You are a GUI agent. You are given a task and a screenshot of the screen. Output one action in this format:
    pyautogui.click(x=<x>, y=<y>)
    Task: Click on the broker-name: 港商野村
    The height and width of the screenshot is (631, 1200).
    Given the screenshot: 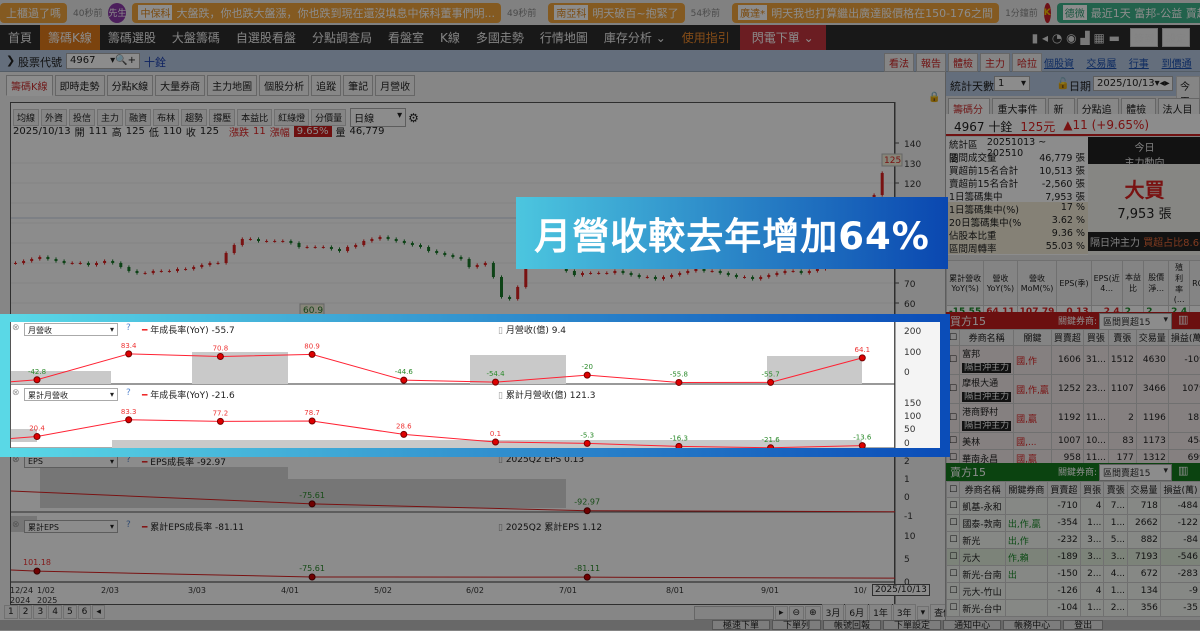 What is the action you would take?
    pyautogui.click(x=986, y=411)
    